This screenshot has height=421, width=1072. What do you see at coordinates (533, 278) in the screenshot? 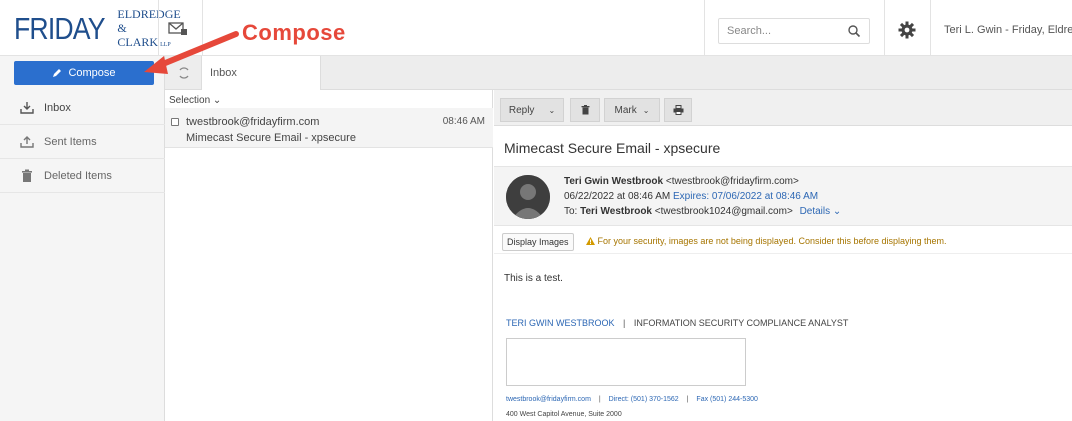
I see `email-body: This is a test.` at bounding box center [533, 278].